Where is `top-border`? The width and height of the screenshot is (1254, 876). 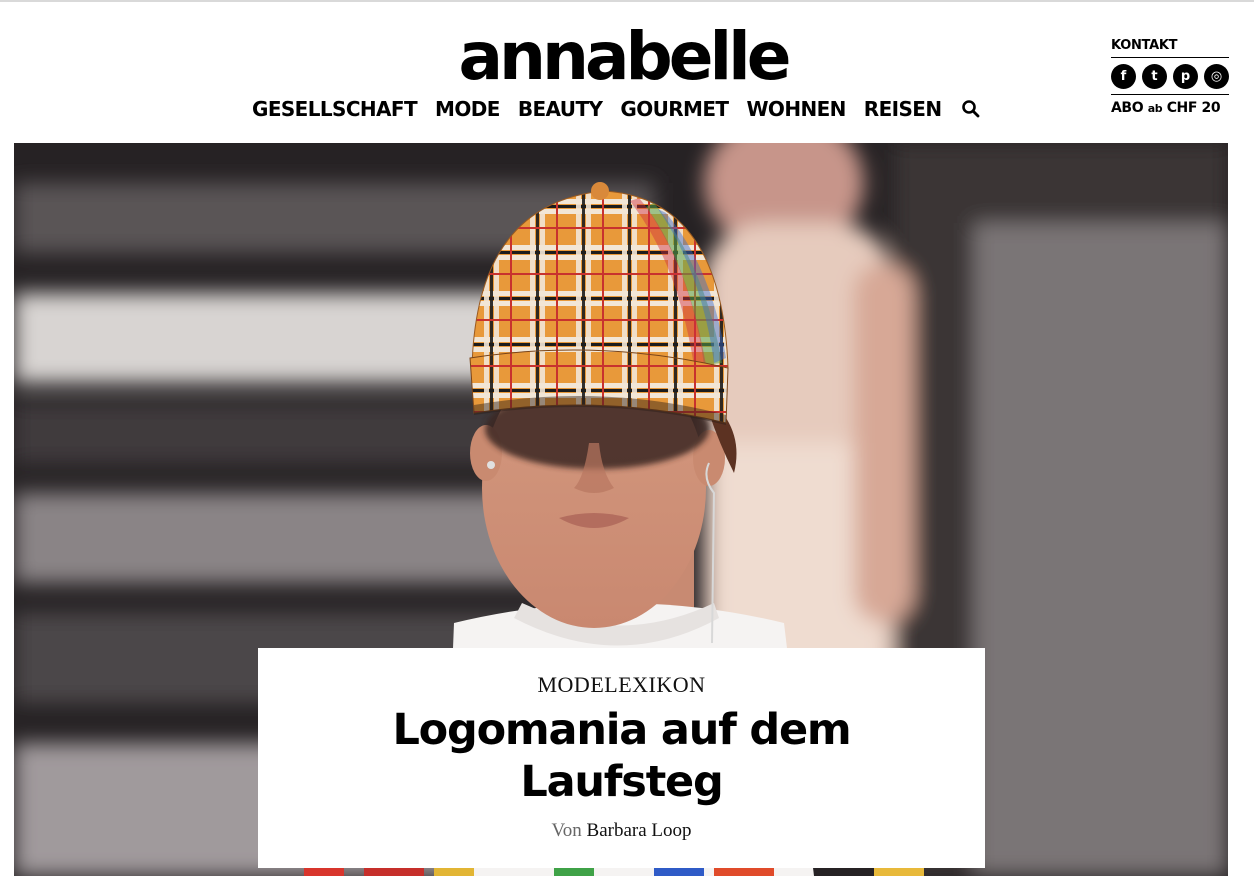 top-border is located at coordinates (627, 1).